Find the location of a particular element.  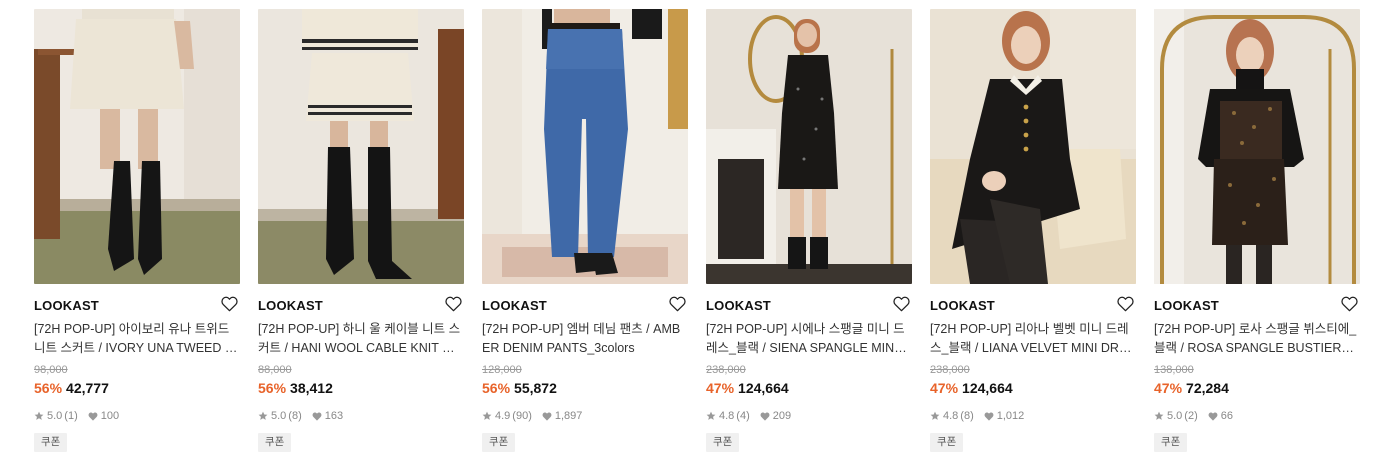

sale-price: 55,872 is located at coordinates (535, 388).